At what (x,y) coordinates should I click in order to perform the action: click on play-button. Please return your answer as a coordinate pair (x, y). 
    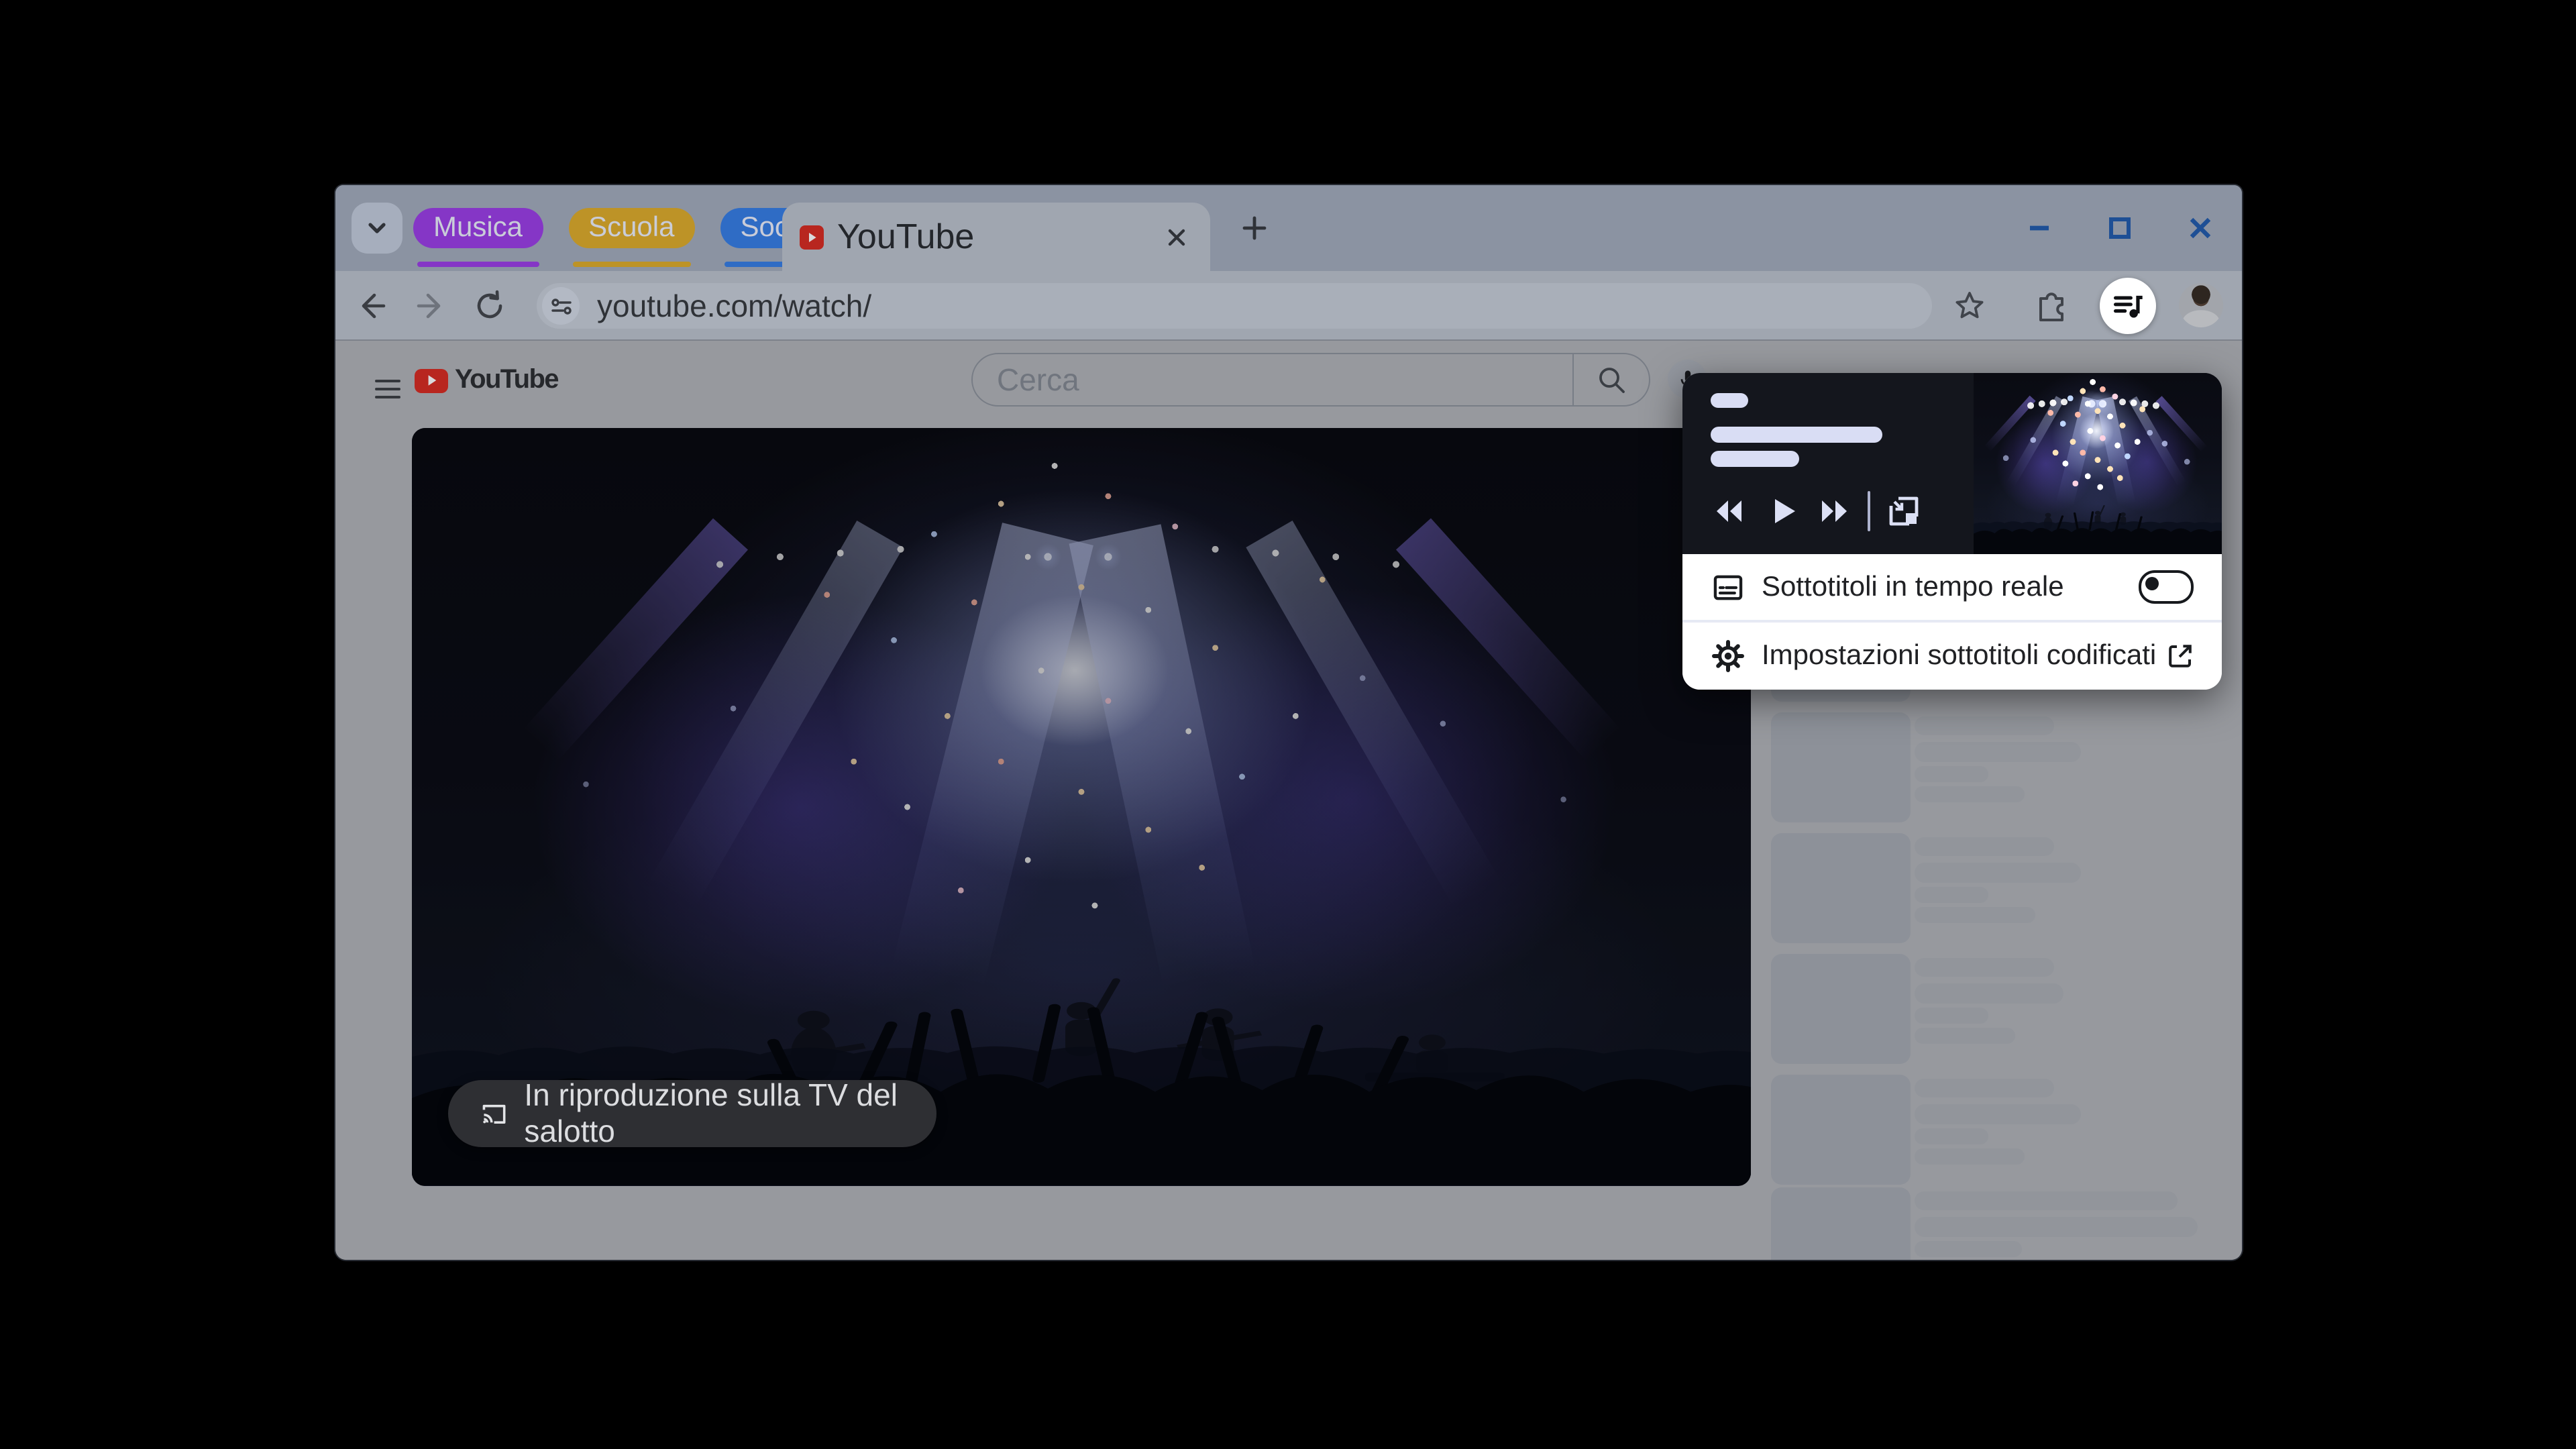
    Looking at the image, I should click on (1784, 511).